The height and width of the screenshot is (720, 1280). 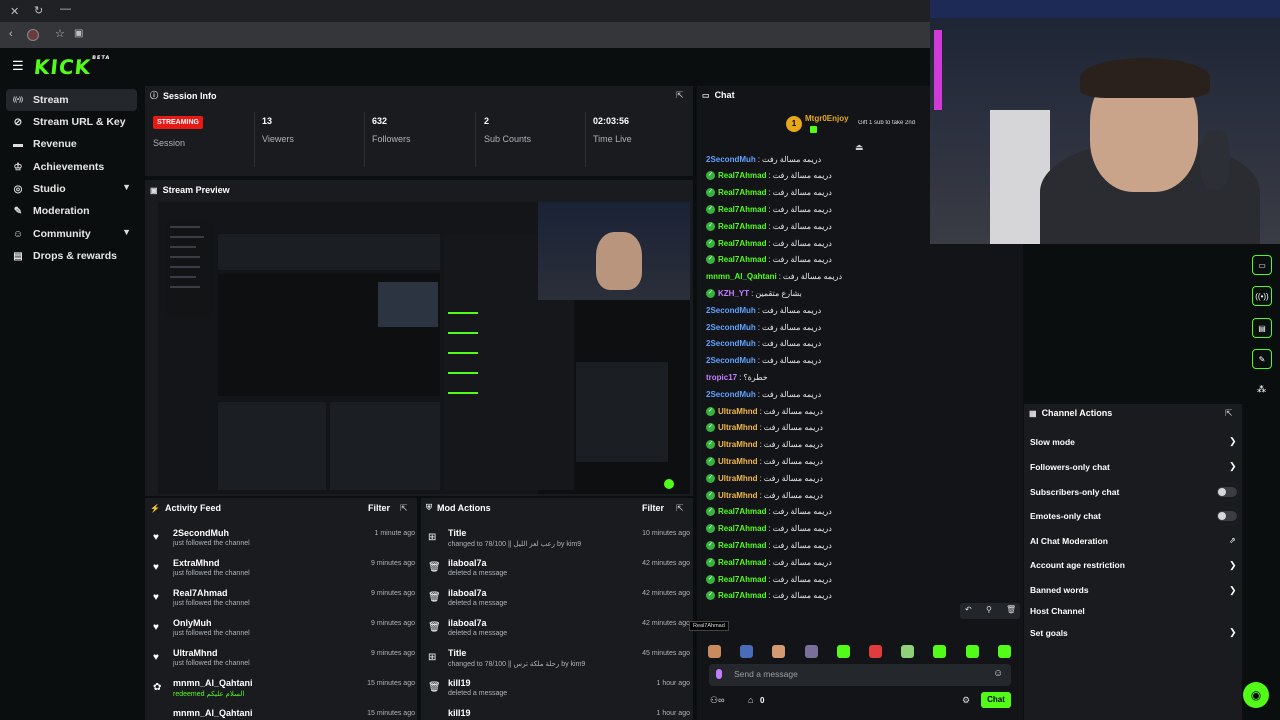 I want to click on broadcast-toggle-icon: ((•)), so click(x=1262, y=296).